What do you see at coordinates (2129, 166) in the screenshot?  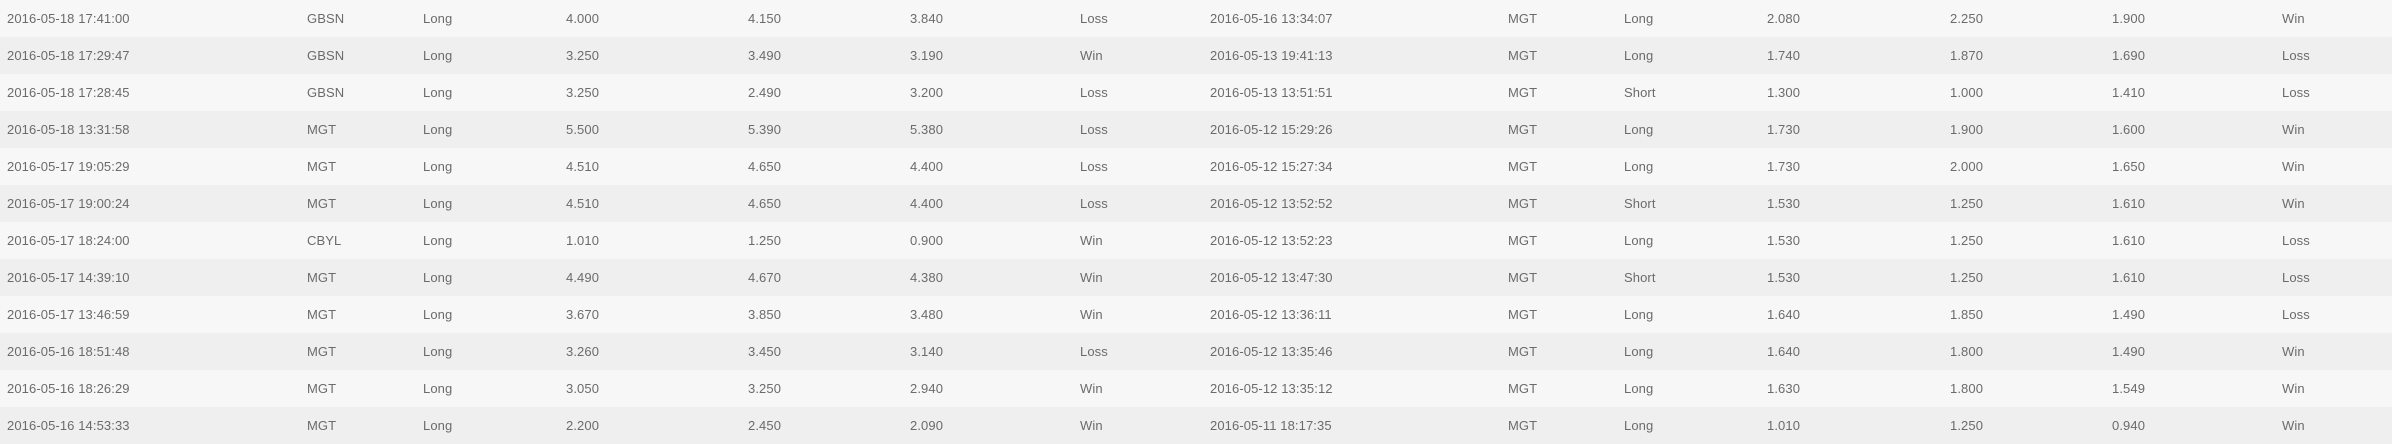 I see `right-stop-cell: 1.650` at bounding box center [2129, 166].